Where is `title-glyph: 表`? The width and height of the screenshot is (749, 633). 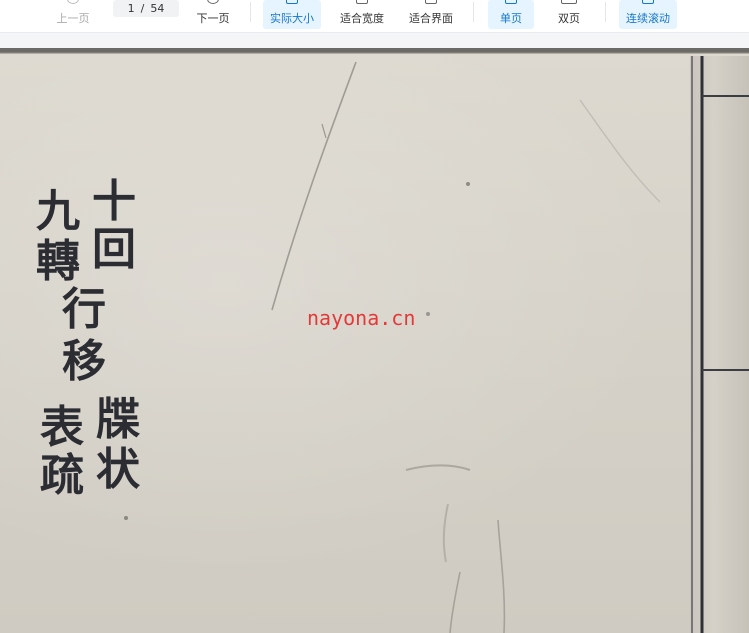
title-glyph: 表 is located at coordinates (62, 427).